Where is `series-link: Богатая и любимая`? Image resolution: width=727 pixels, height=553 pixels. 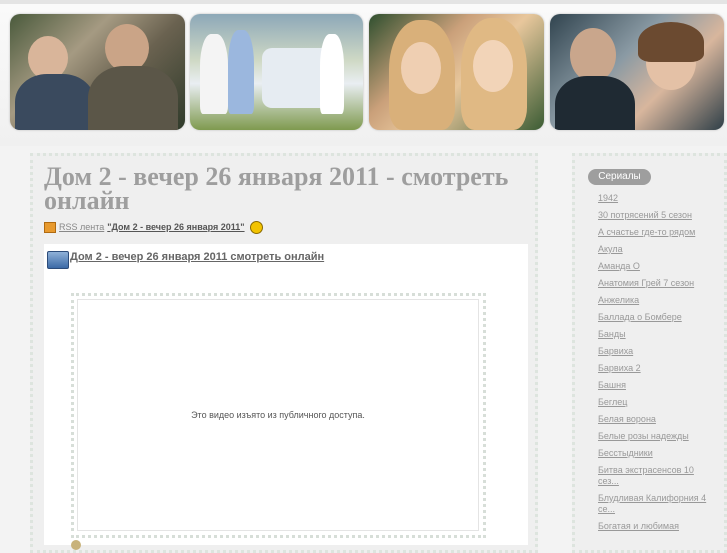 series-link: Богатая и любимая is located at coordinates (655, 526).